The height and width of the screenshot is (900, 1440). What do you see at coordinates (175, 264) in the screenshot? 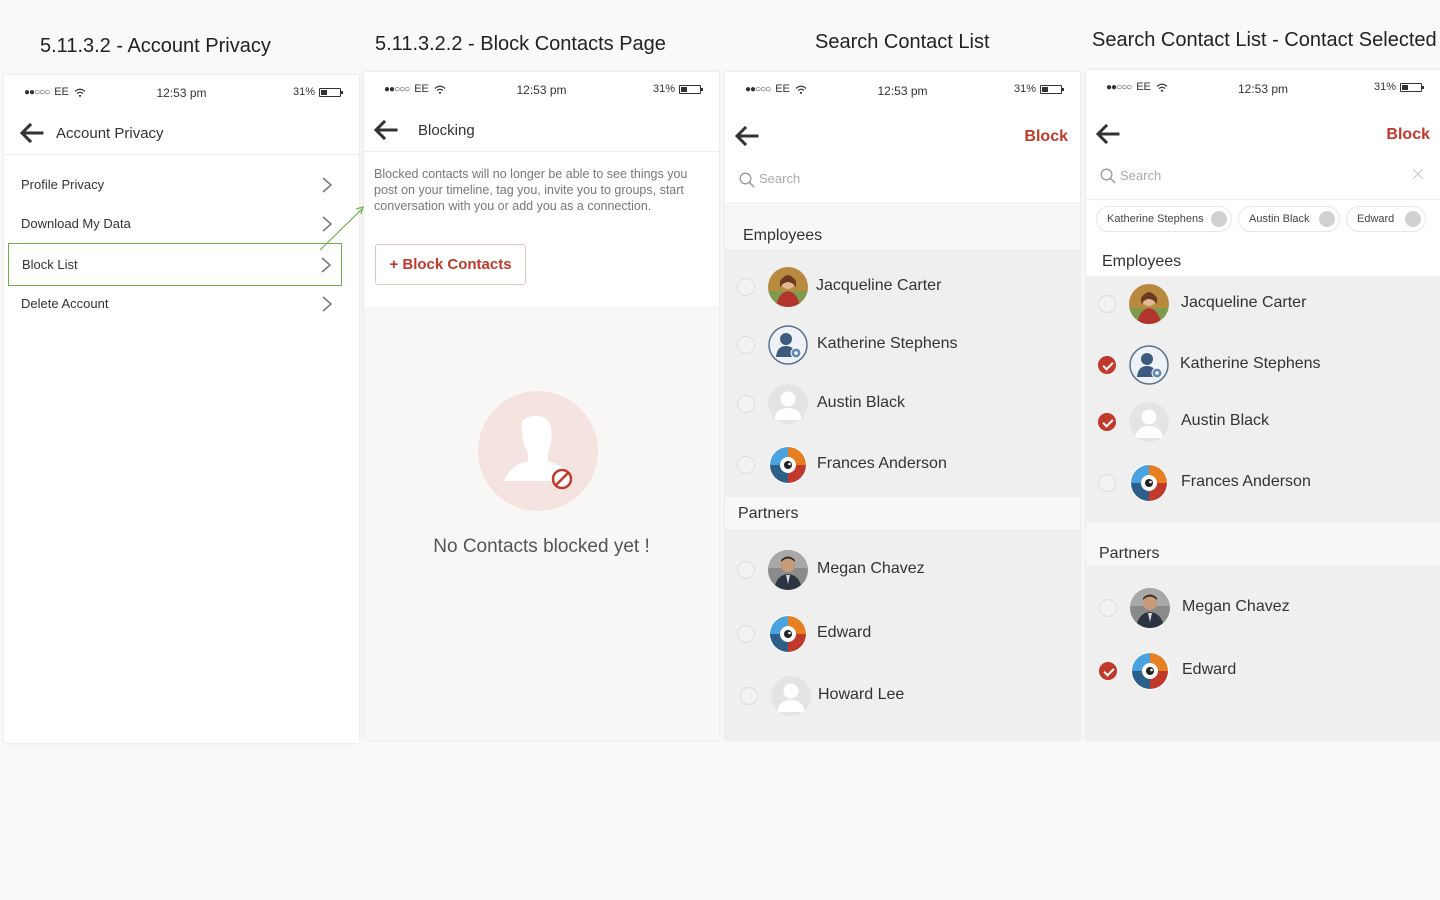
I see `menu-item-block-list: Block List` at bounding box center [175, 264].